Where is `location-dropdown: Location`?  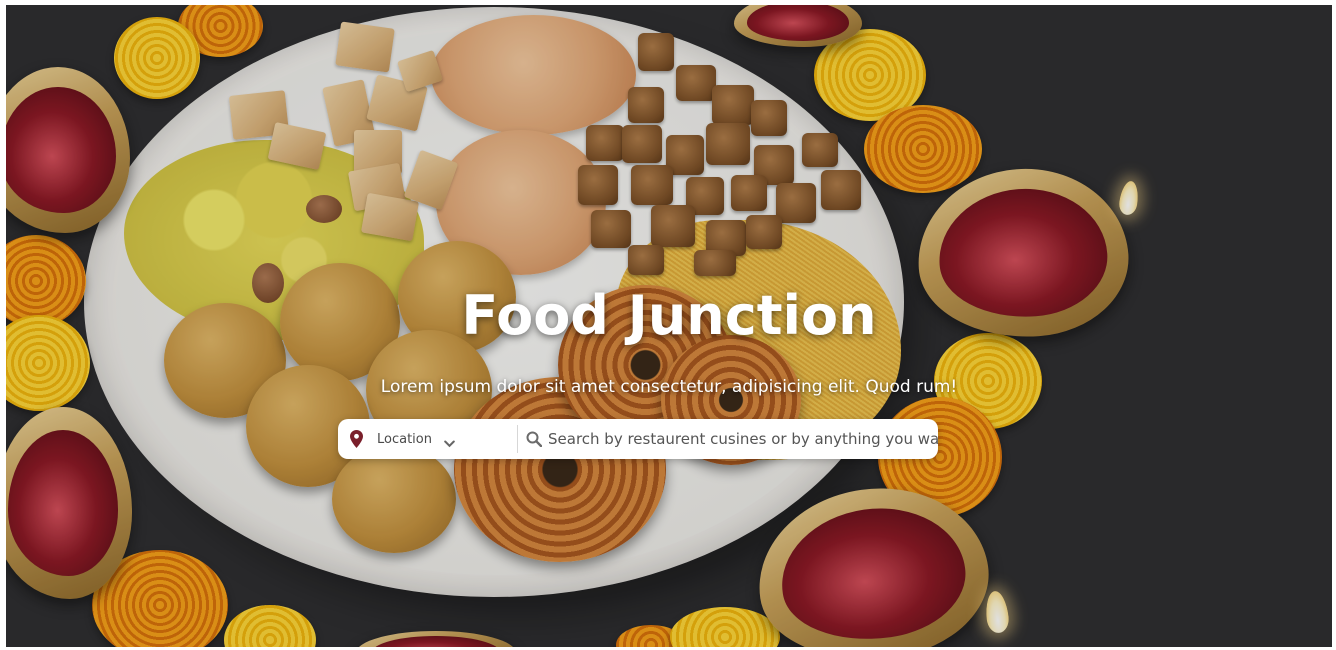 location-dropdown: Location is located at coordinates (427, 439).